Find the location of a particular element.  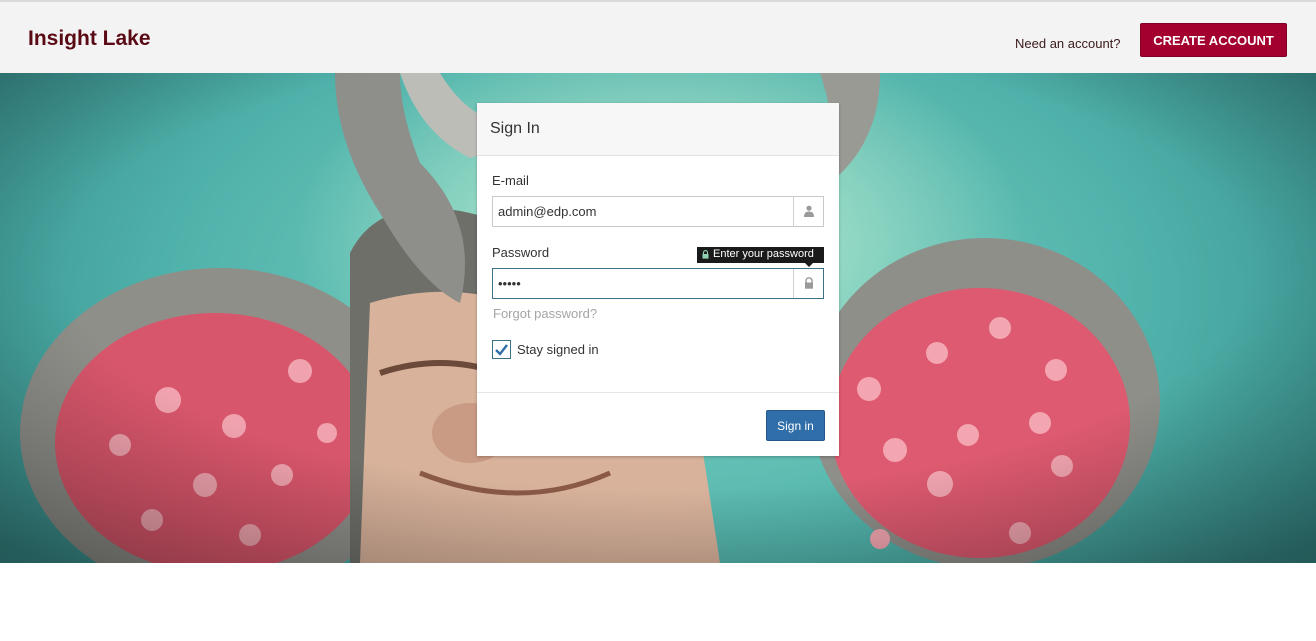

tooltip-arrow is located at coordinates (809, 265).